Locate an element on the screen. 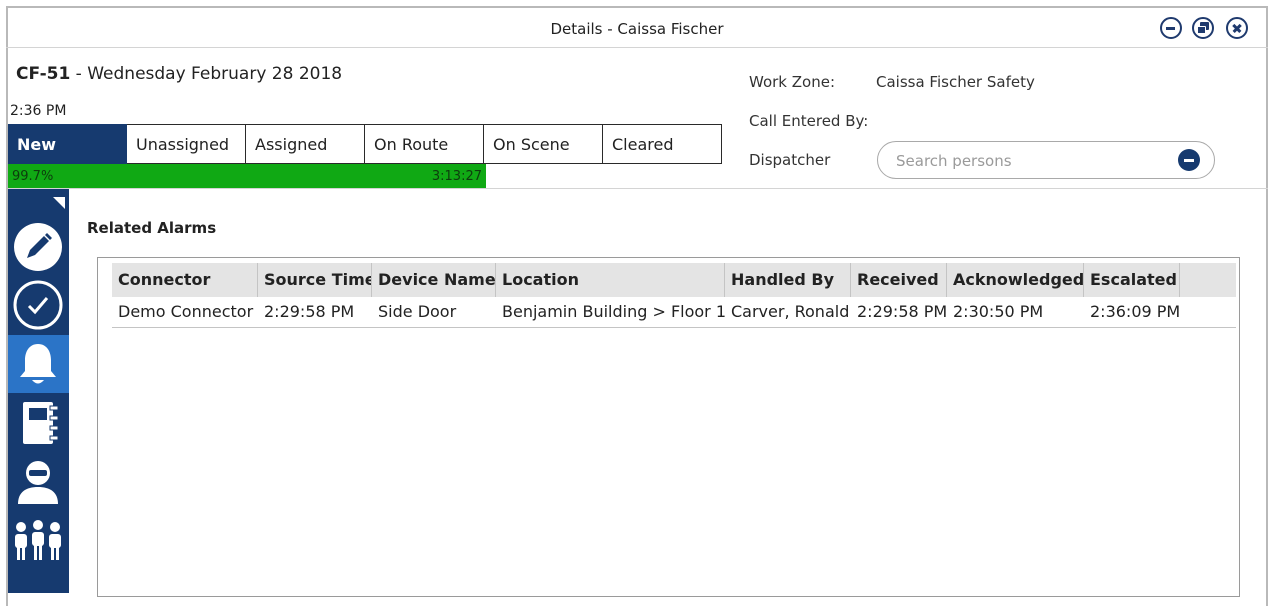  work-zone-value: Caissa Fischer Safety is located at coordinates (955, 82).